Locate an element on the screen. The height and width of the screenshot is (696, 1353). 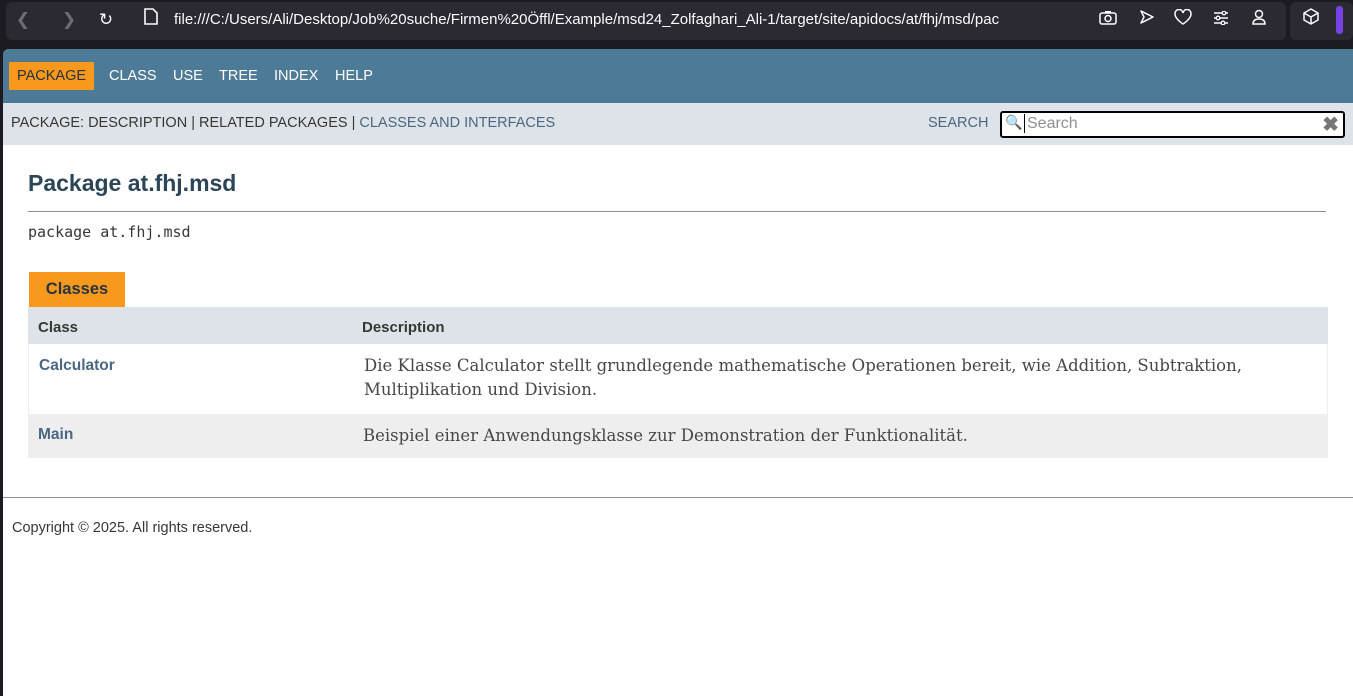
column-header-class: Class is located at coordinates (58, 327).